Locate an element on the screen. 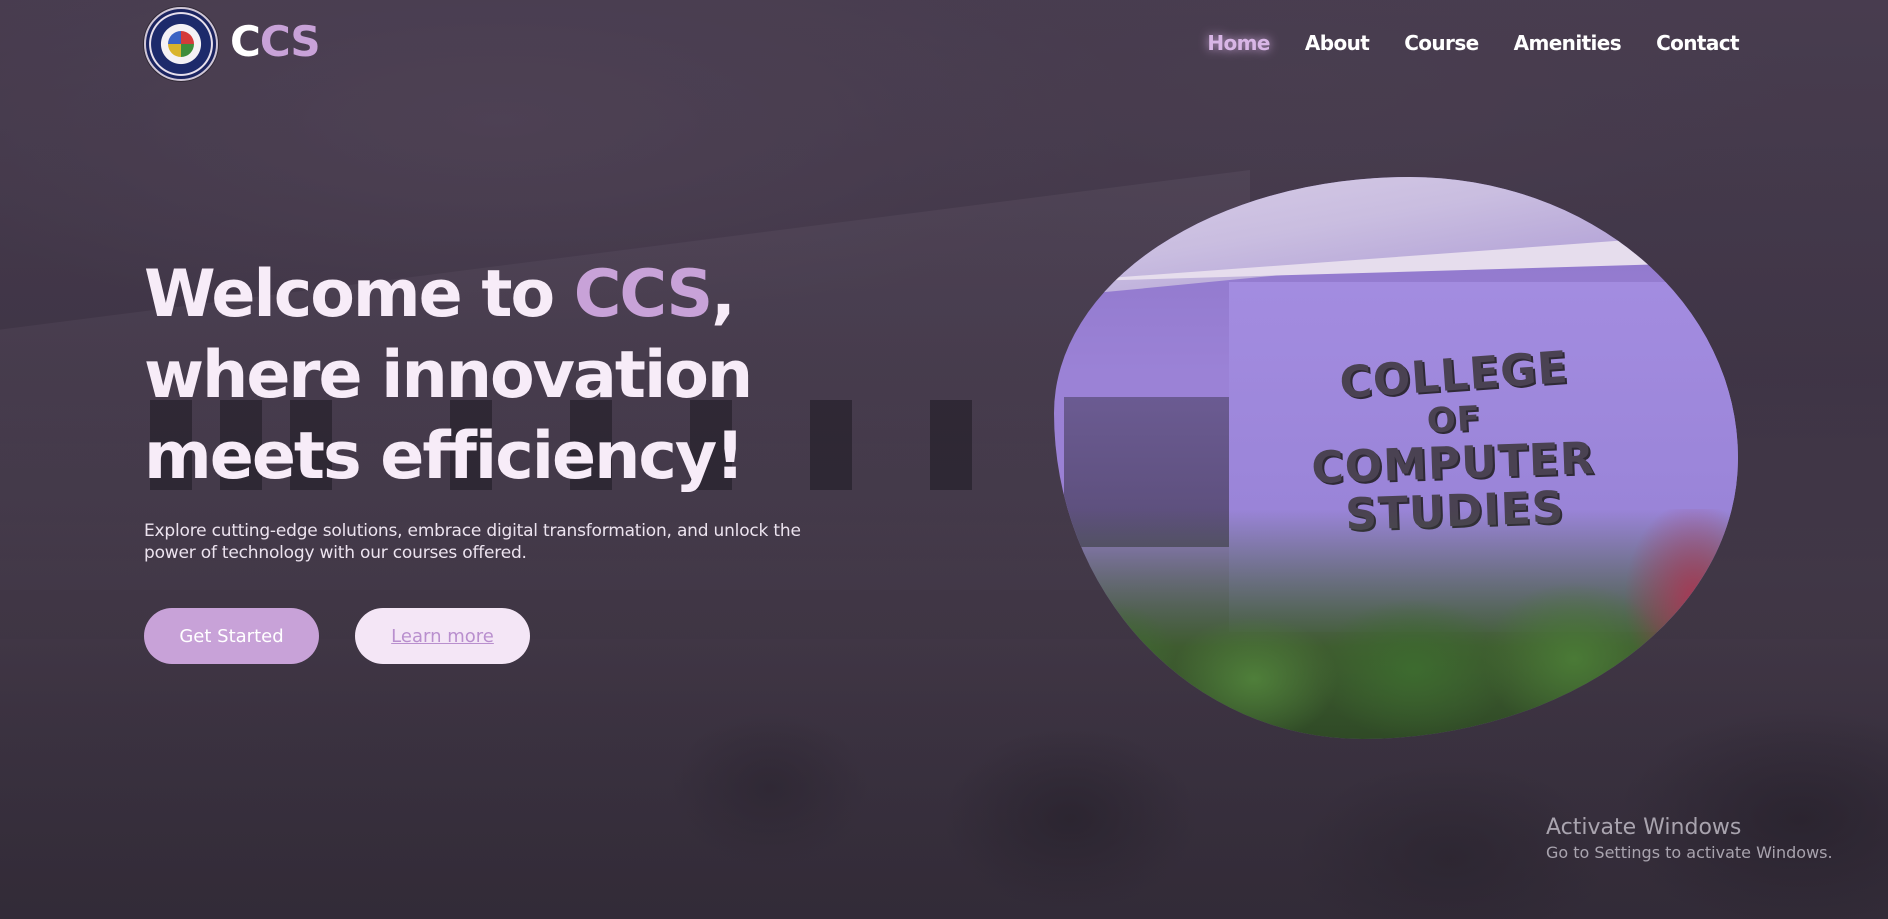 The width and height of the screenshot is (1888, 919). nav-links: Home About Course Amenities Contact is located at coordinates (1473, 43).